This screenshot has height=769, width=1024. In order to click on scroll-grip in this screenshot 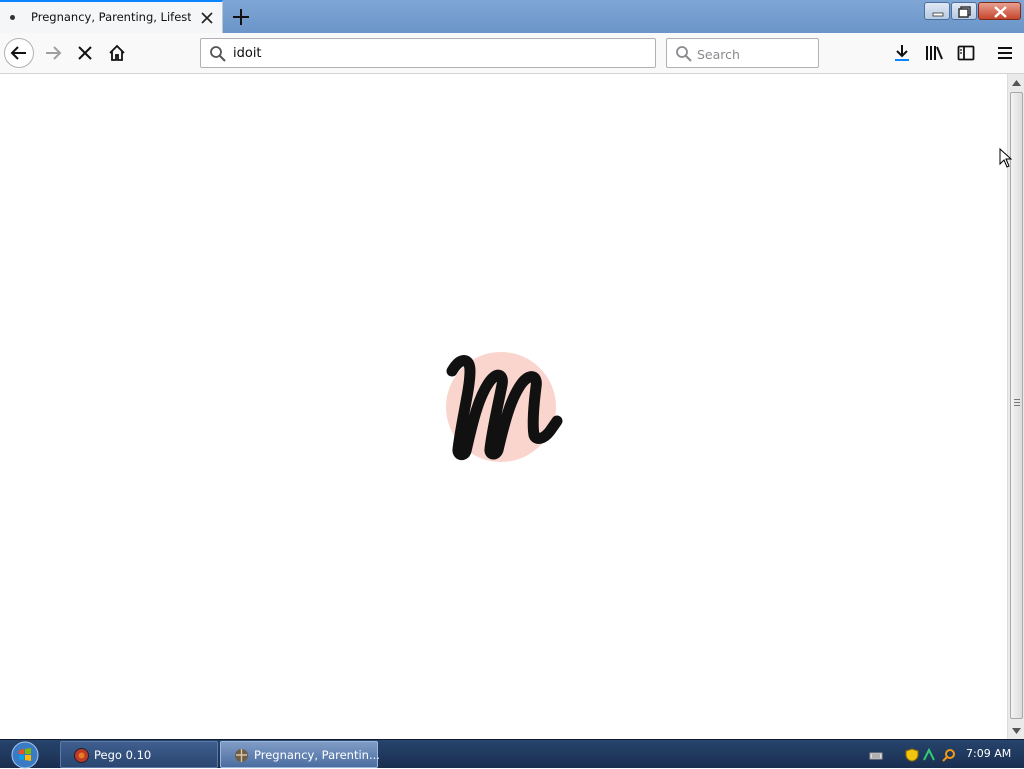, I will do `click(1017, 402)`.